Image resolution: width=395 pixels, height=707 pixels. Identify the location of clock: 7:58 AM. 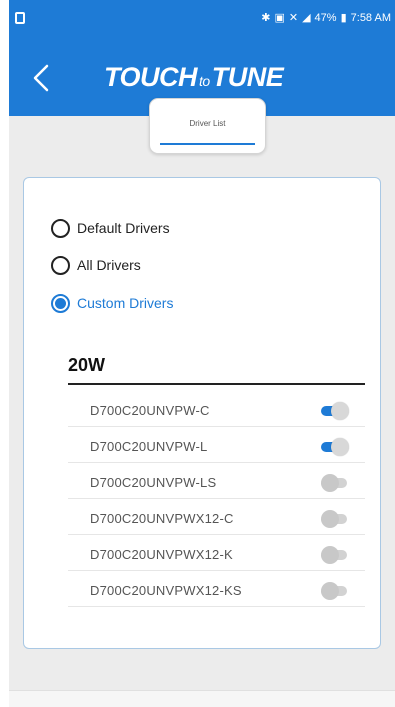
(370, 18).